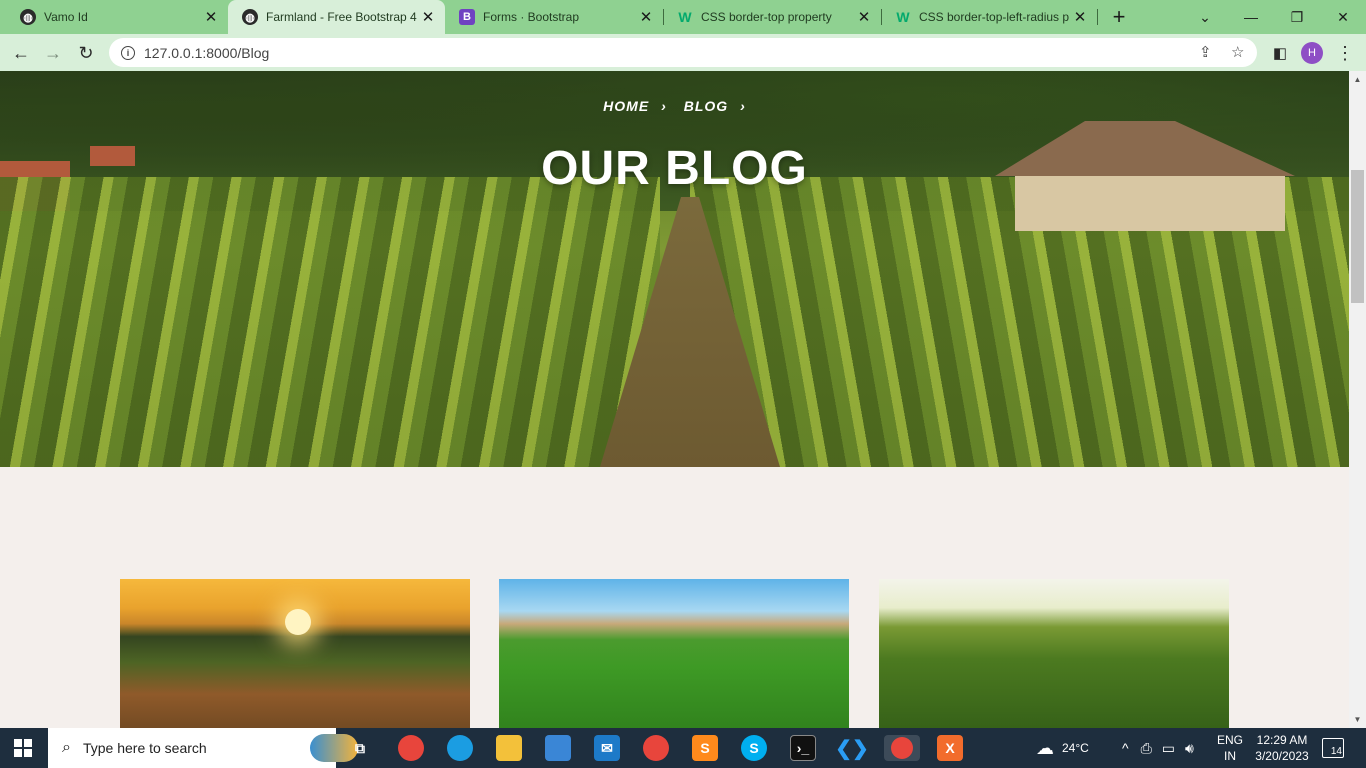 The image size is (1366, 768). I want to click on skype-icon: S, so click(754, 748).